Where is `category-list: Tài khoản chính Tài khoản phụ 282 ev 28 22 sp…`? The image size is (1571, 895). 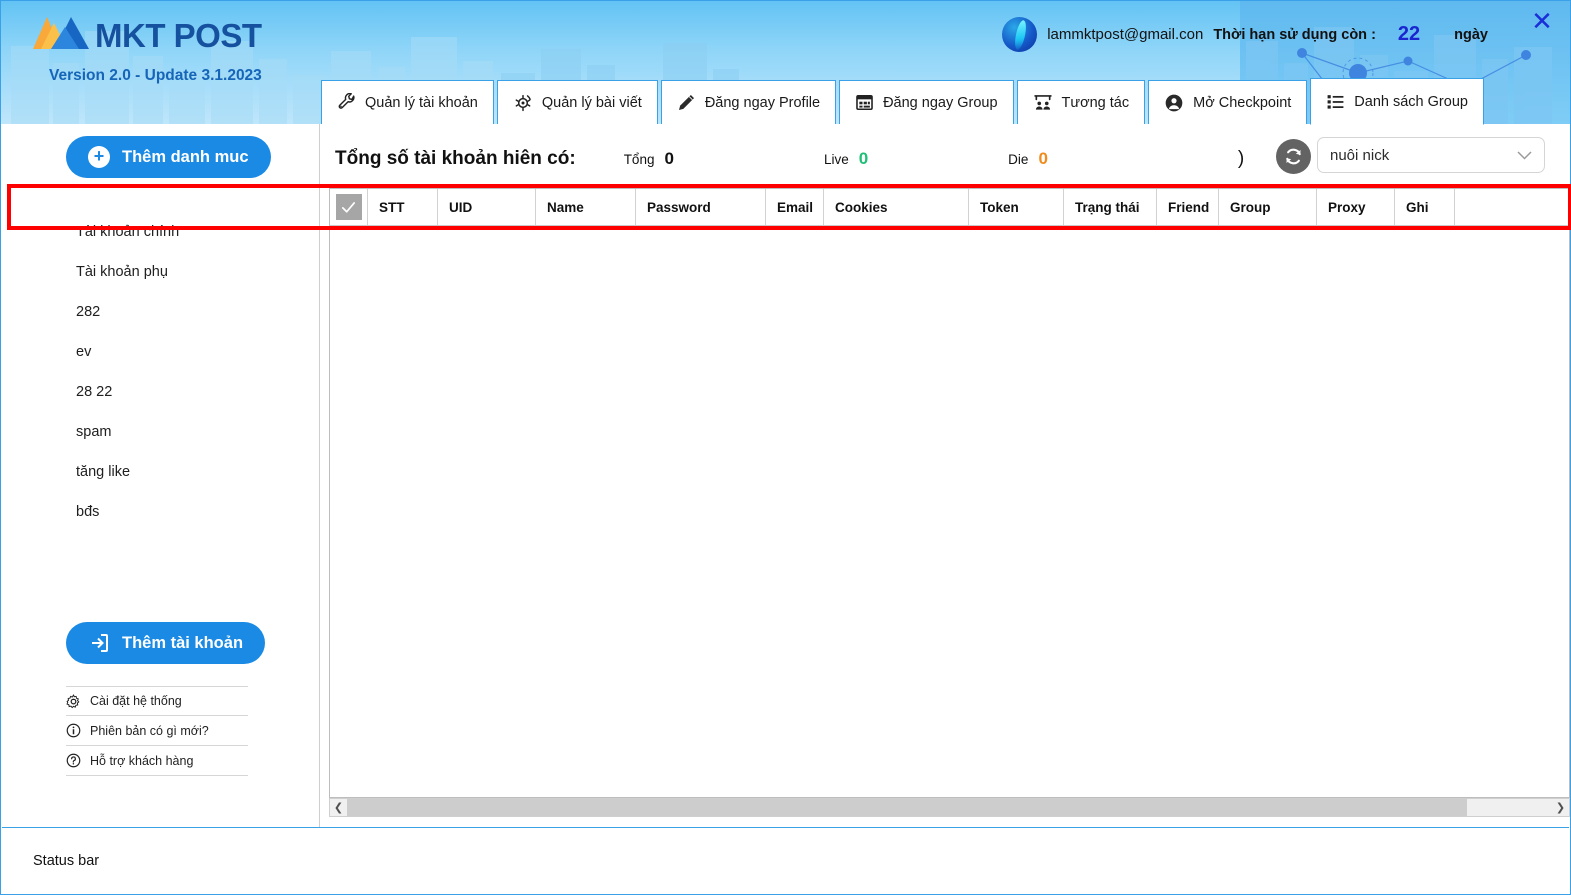
category-list: Tài khoản chính Tài khoản phụ 282 ev 28 22 sp… is located at coordinates (191, 372).